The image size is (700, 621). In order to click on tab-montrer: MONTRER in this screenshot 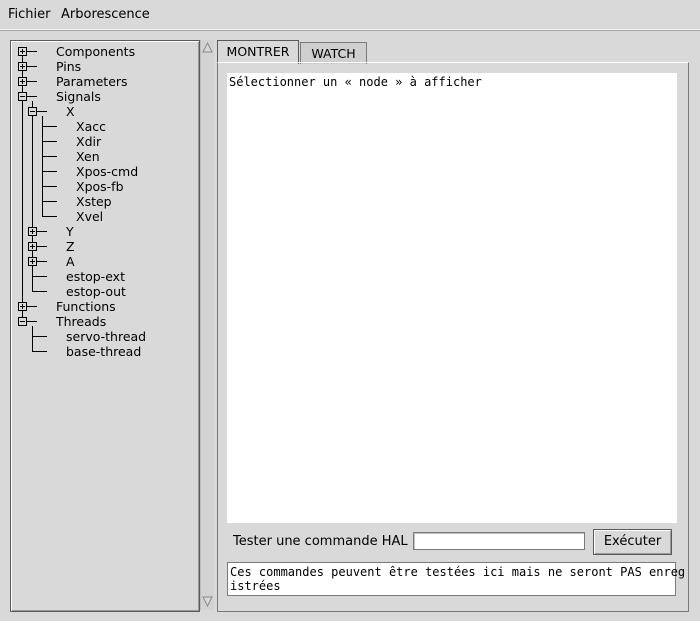, I will do `click(258, 52)`.